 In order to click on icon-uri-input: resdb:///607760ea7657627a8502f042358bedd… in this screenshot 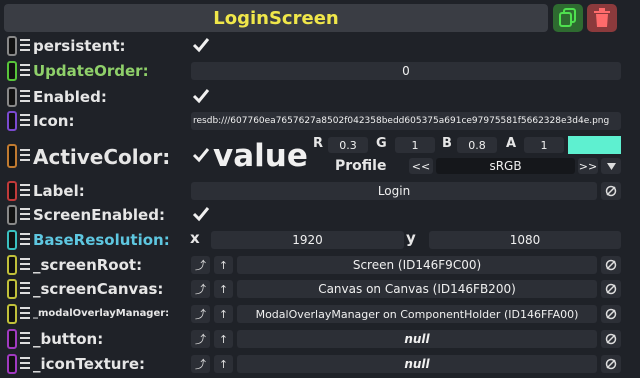, I will do `click(406, 121)`.